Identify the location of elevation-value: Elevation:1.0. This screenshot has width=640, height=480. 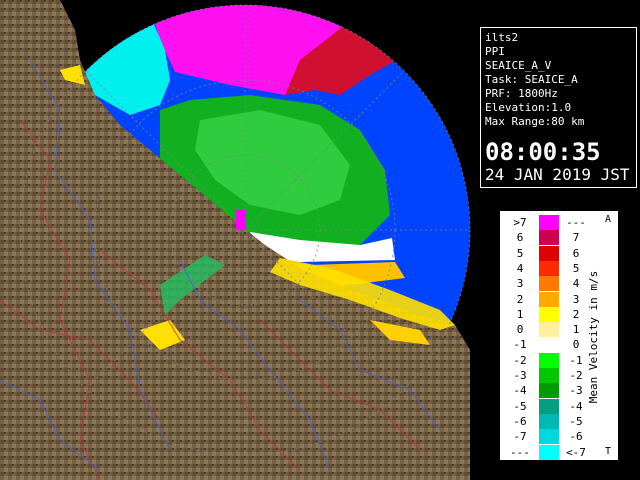
(528, 107).